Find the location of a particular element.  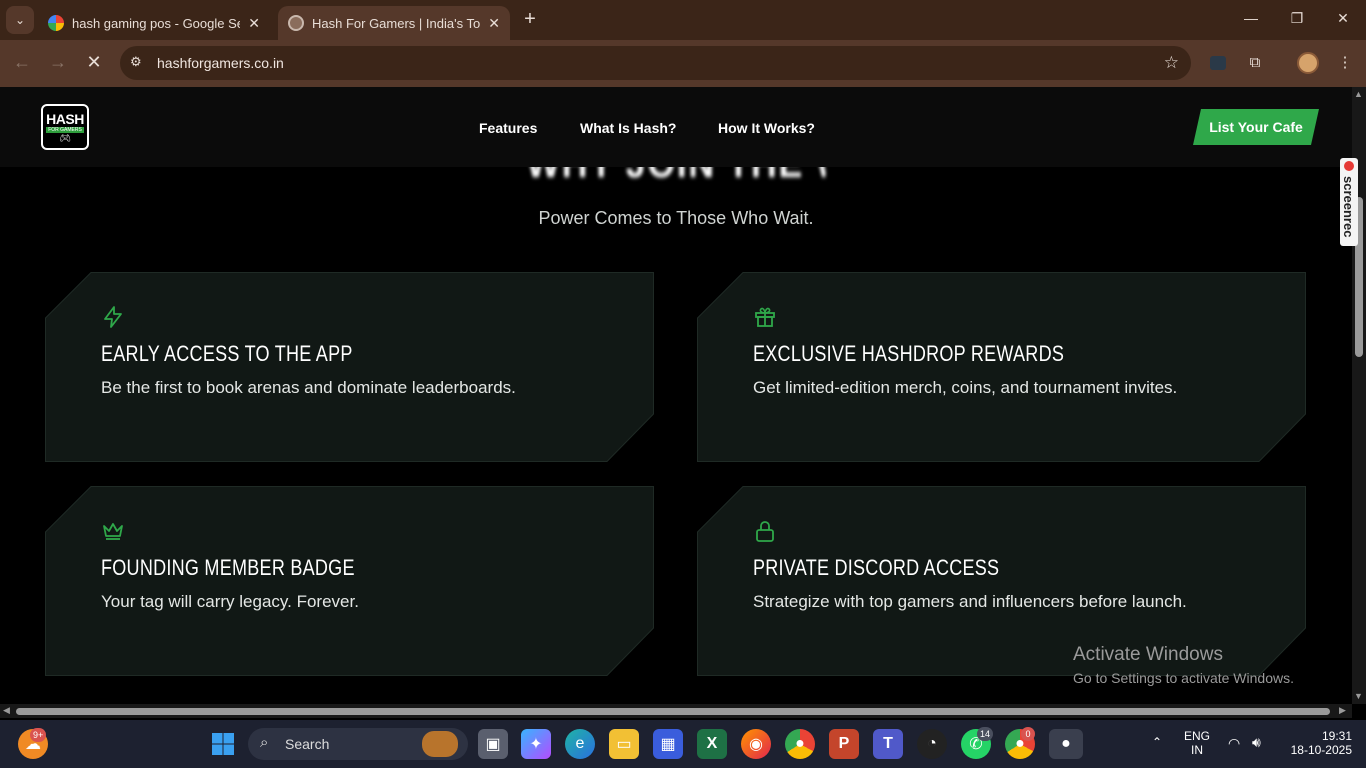

record-dot-icon is located at coordinates (1349, 166).